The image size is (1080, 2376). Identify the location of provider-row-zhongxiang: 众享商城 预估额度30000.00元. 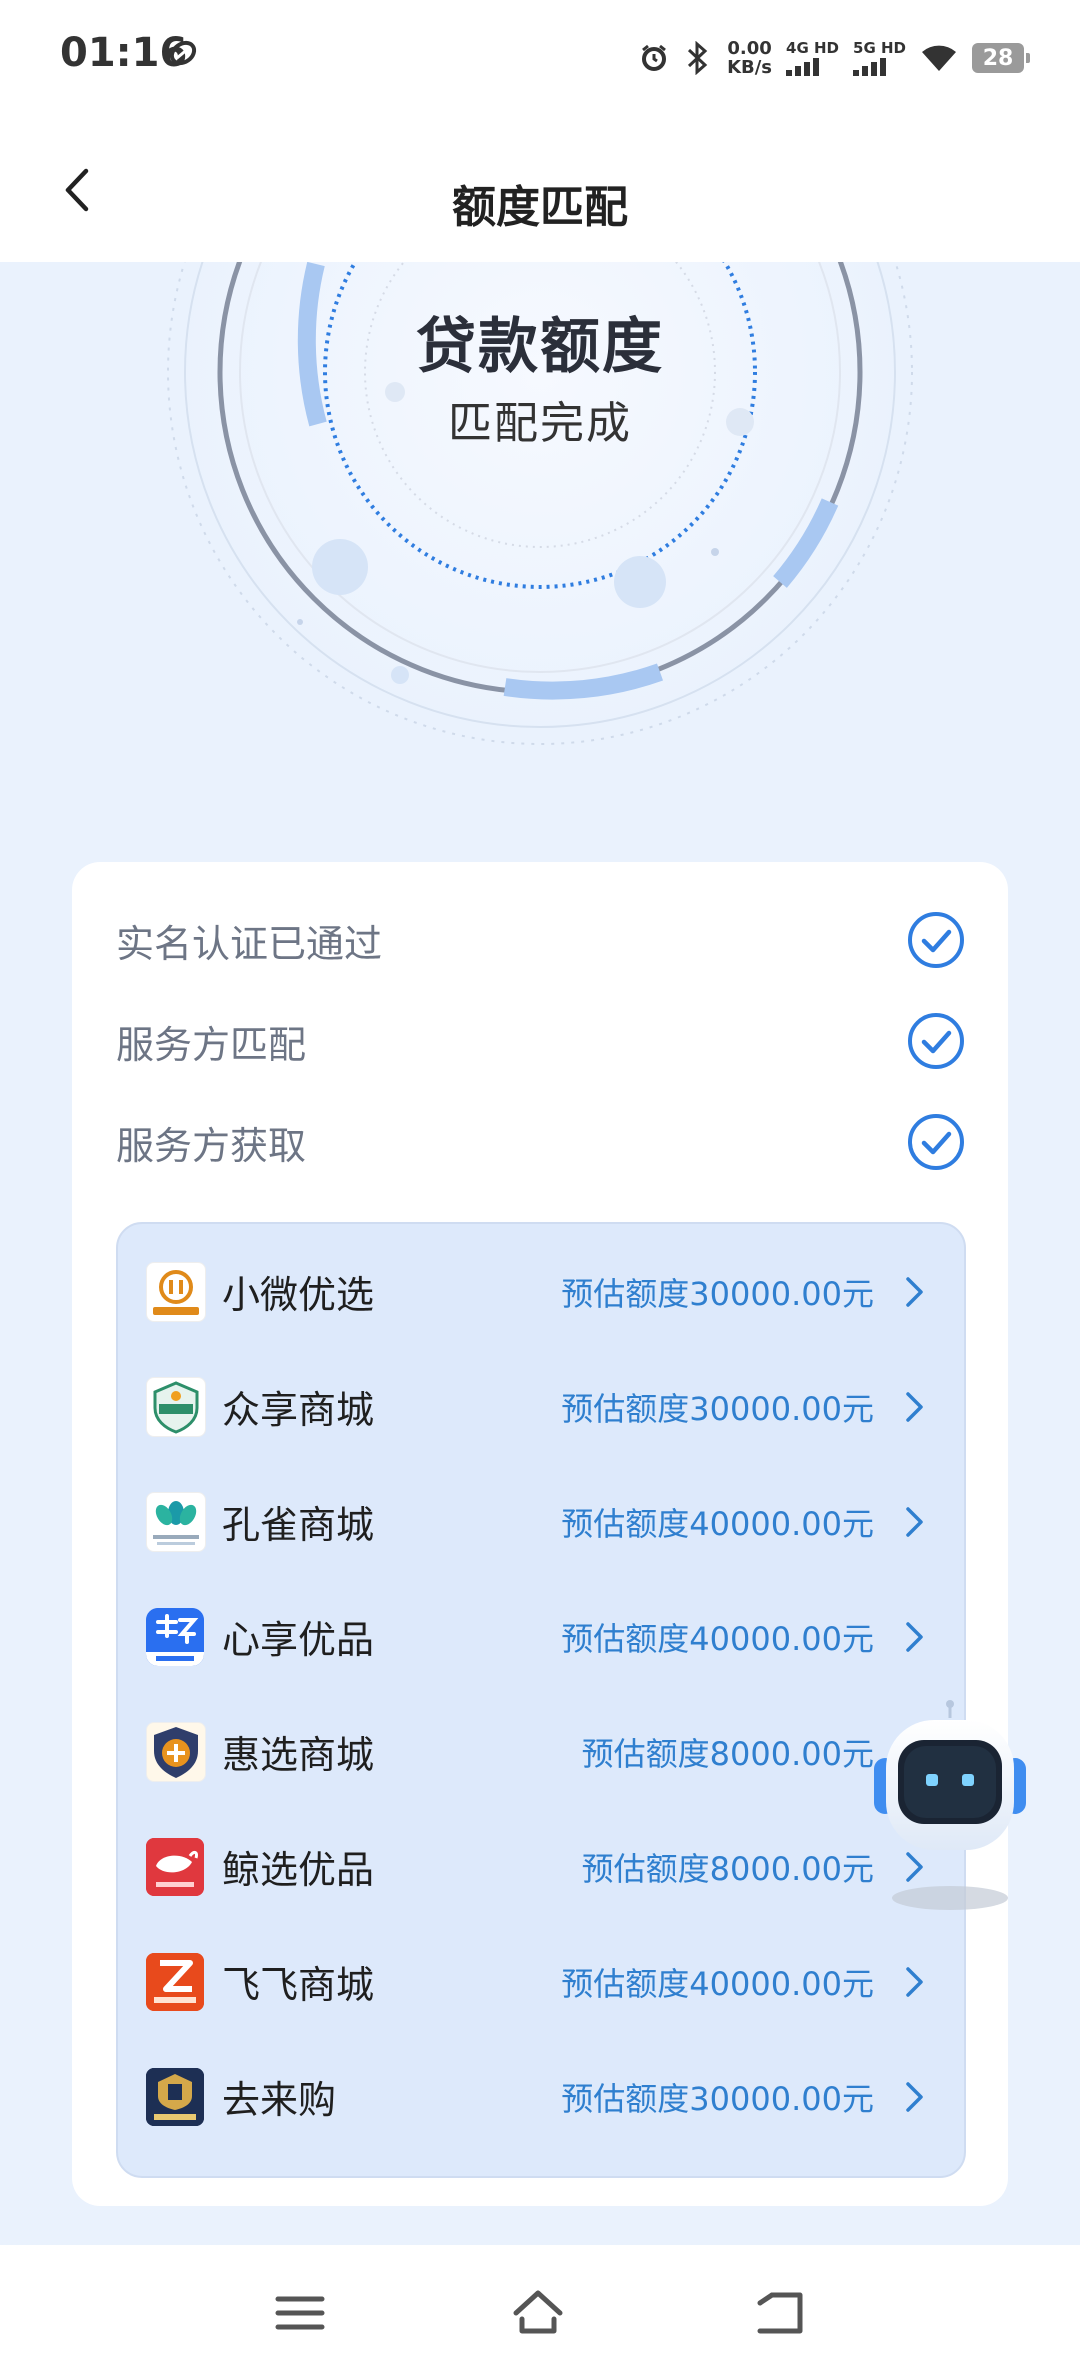
(541, 1406).